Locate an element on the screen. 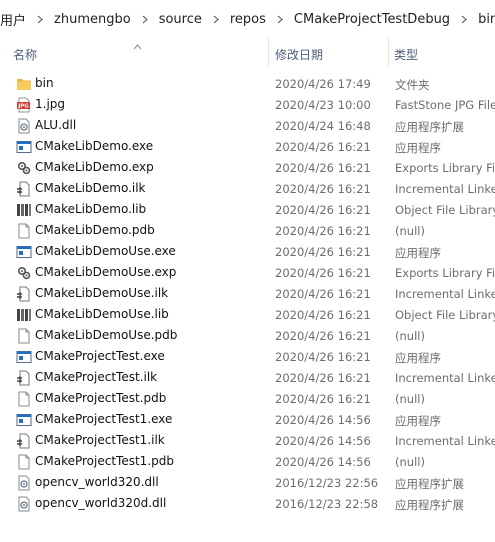 This screenshot has height=542, width=495. file-row: CMakeLibDemo.pdb 2020/4/26 16:21 (null) is located at coordinates (247, 231).